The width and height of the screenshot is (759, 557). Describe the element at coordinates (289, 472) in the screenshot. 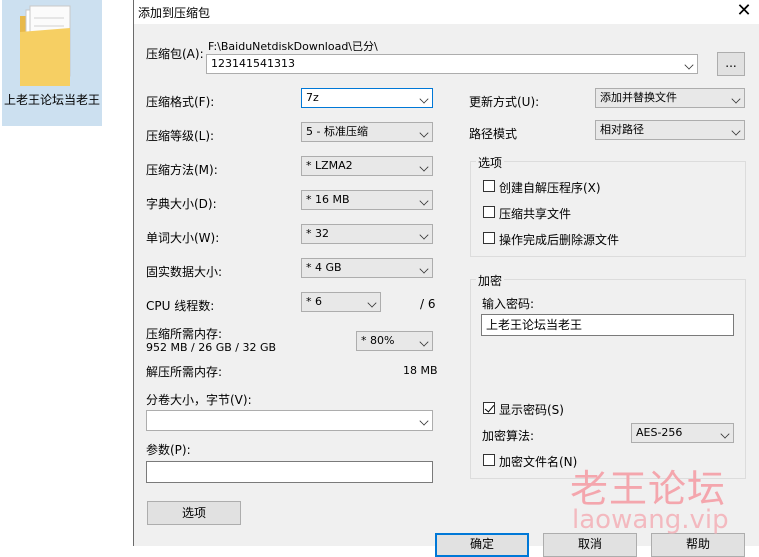

I see `params-input` at that location.